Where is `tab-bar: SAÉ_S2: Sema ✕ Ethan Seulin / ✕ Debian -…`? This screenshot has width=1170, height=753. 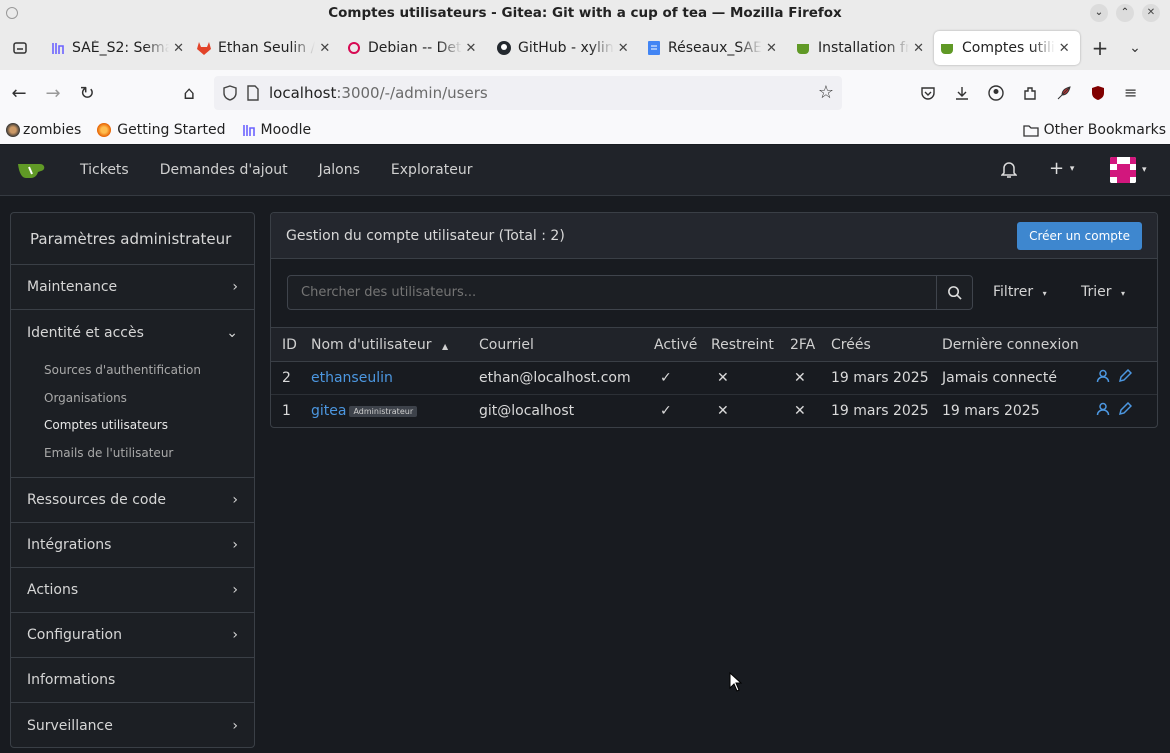
tab-bar: SAÉ_S2: Sema ✕ Ethan Seulin / ✕ Debian -… is located at coordinates (585, 48).